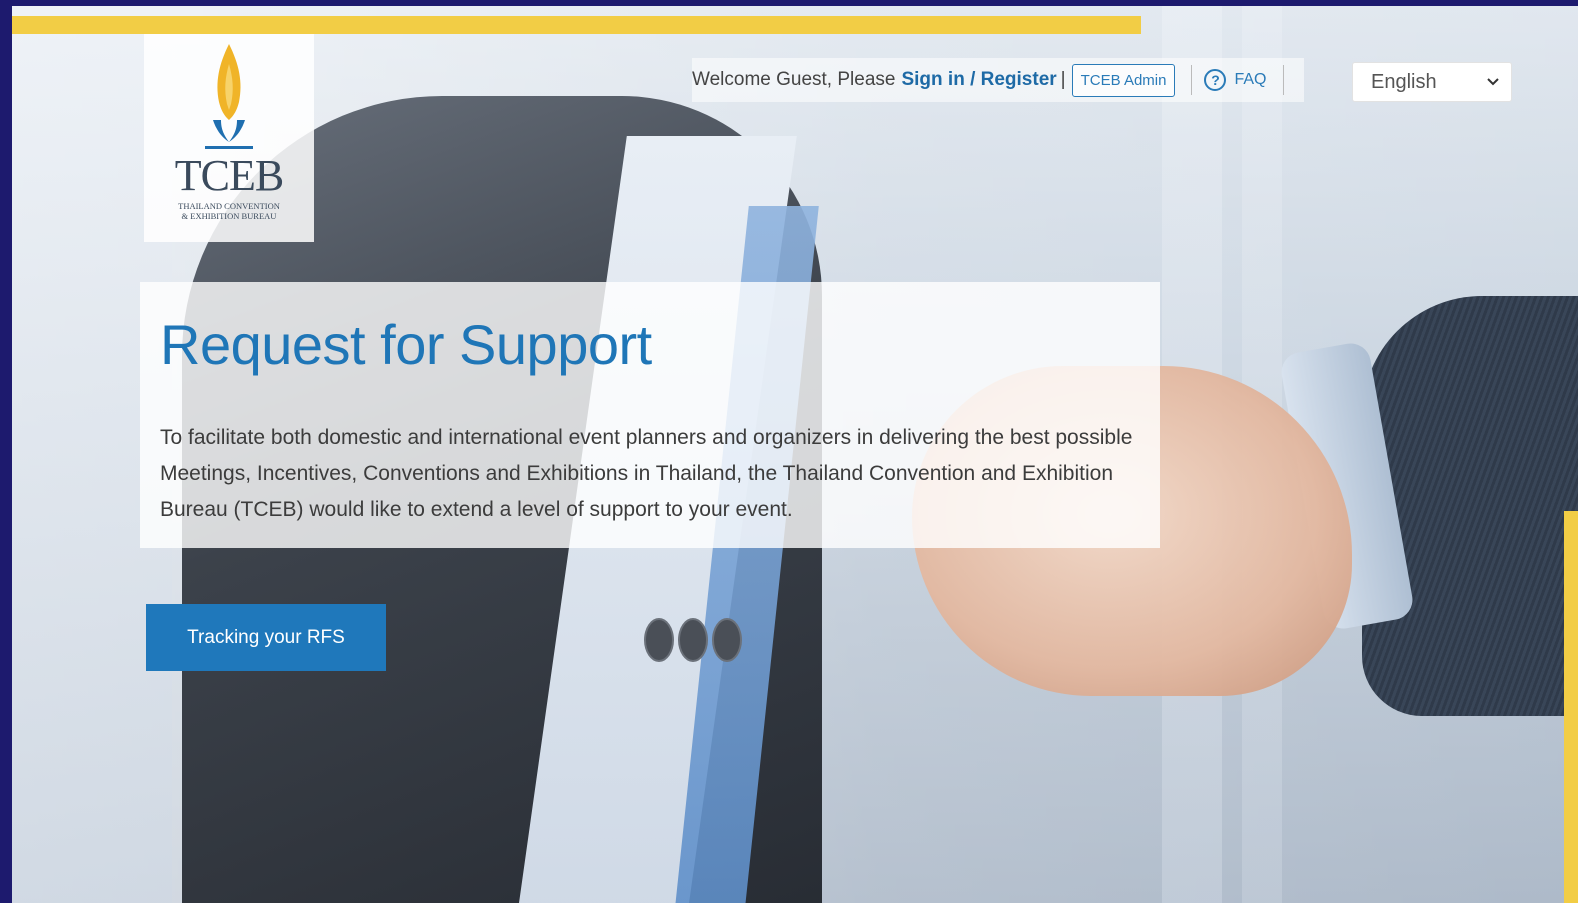  What do you see at coordinates (794, 79) in the screenshot?
I see `welcome-text: Welcome Guest, Please` at bounding box center [794, 79].